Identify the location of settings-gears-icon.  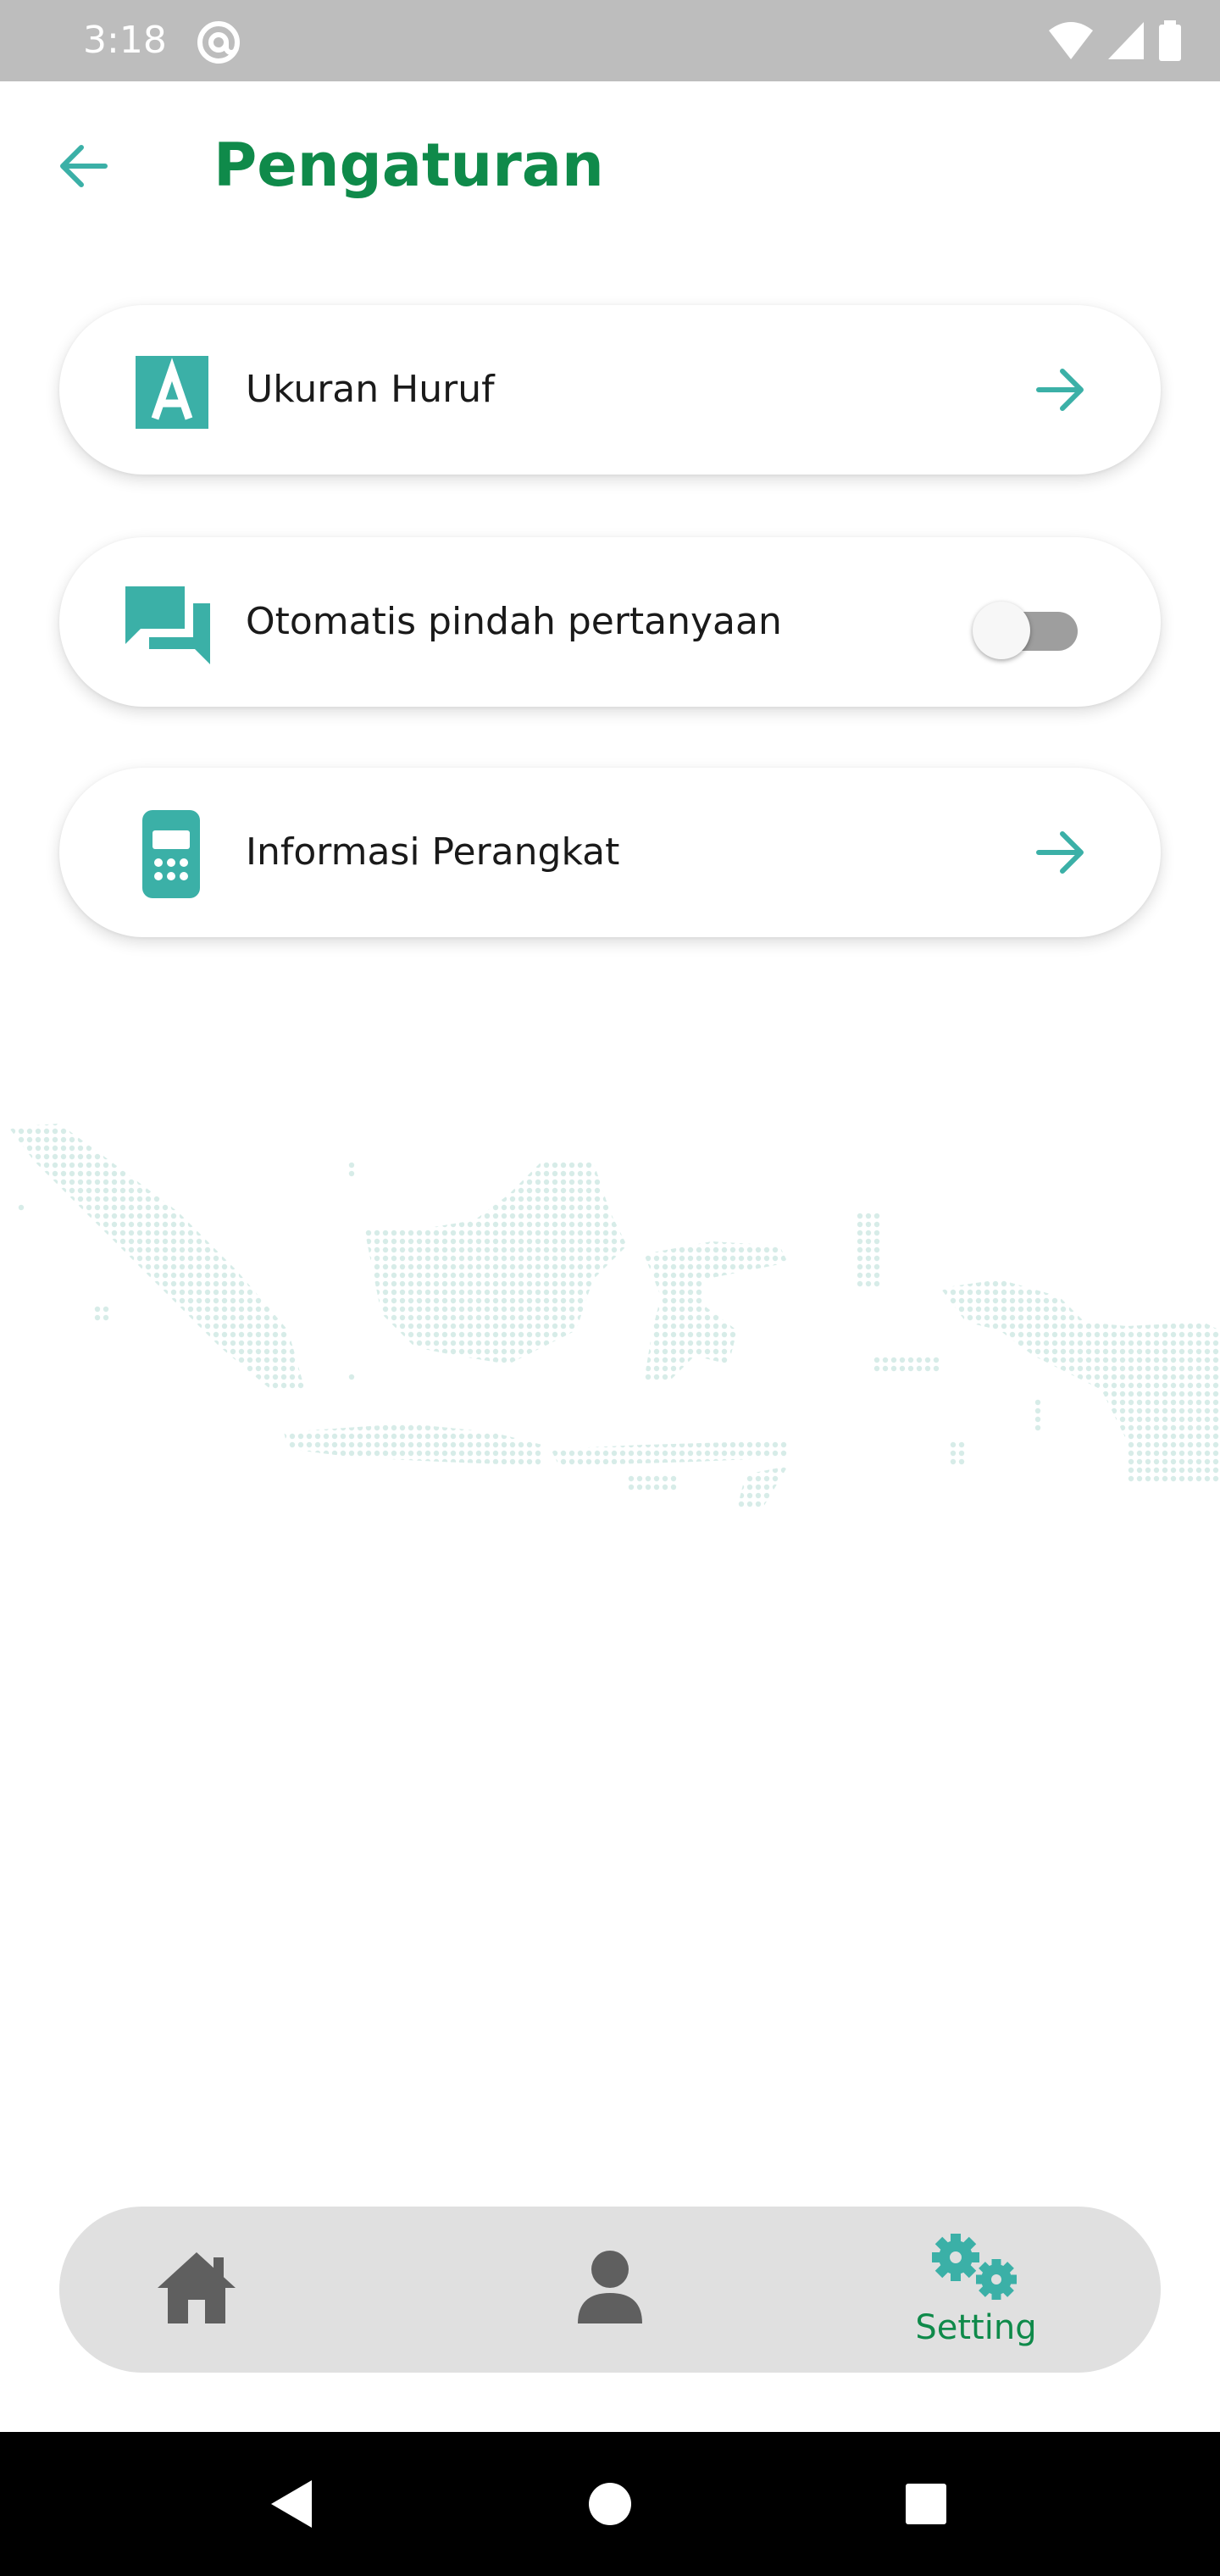
(976, 2268).